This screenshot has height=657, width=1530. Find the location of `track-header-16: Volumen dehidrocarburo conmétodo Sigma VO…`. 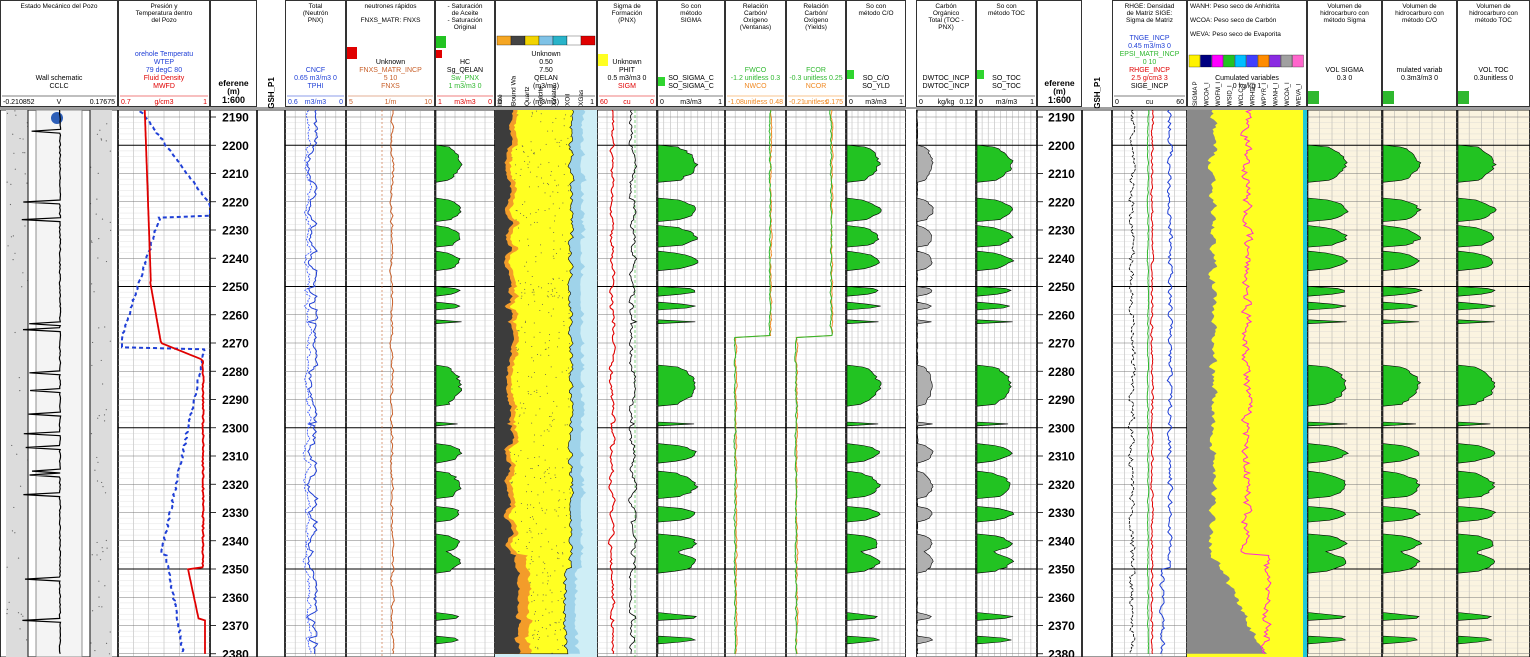

track-header-16: Volumen dehidrocarburo conmétodo Sigma VO… is located at coordinates (1344, 53).